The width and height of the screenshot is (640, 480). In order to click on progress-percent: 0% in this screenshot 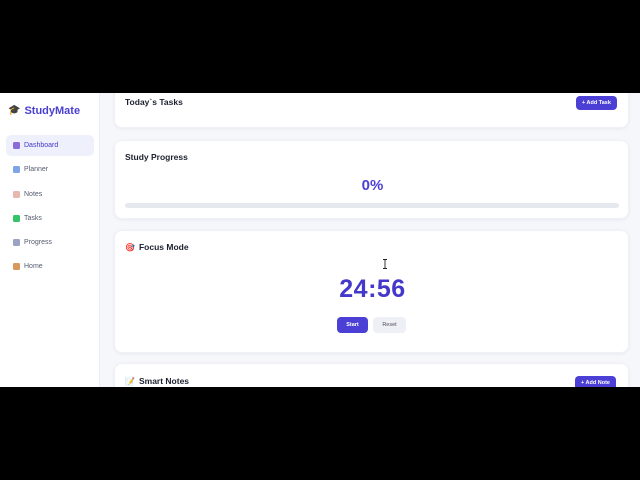, I will do `click(372, 185)`.